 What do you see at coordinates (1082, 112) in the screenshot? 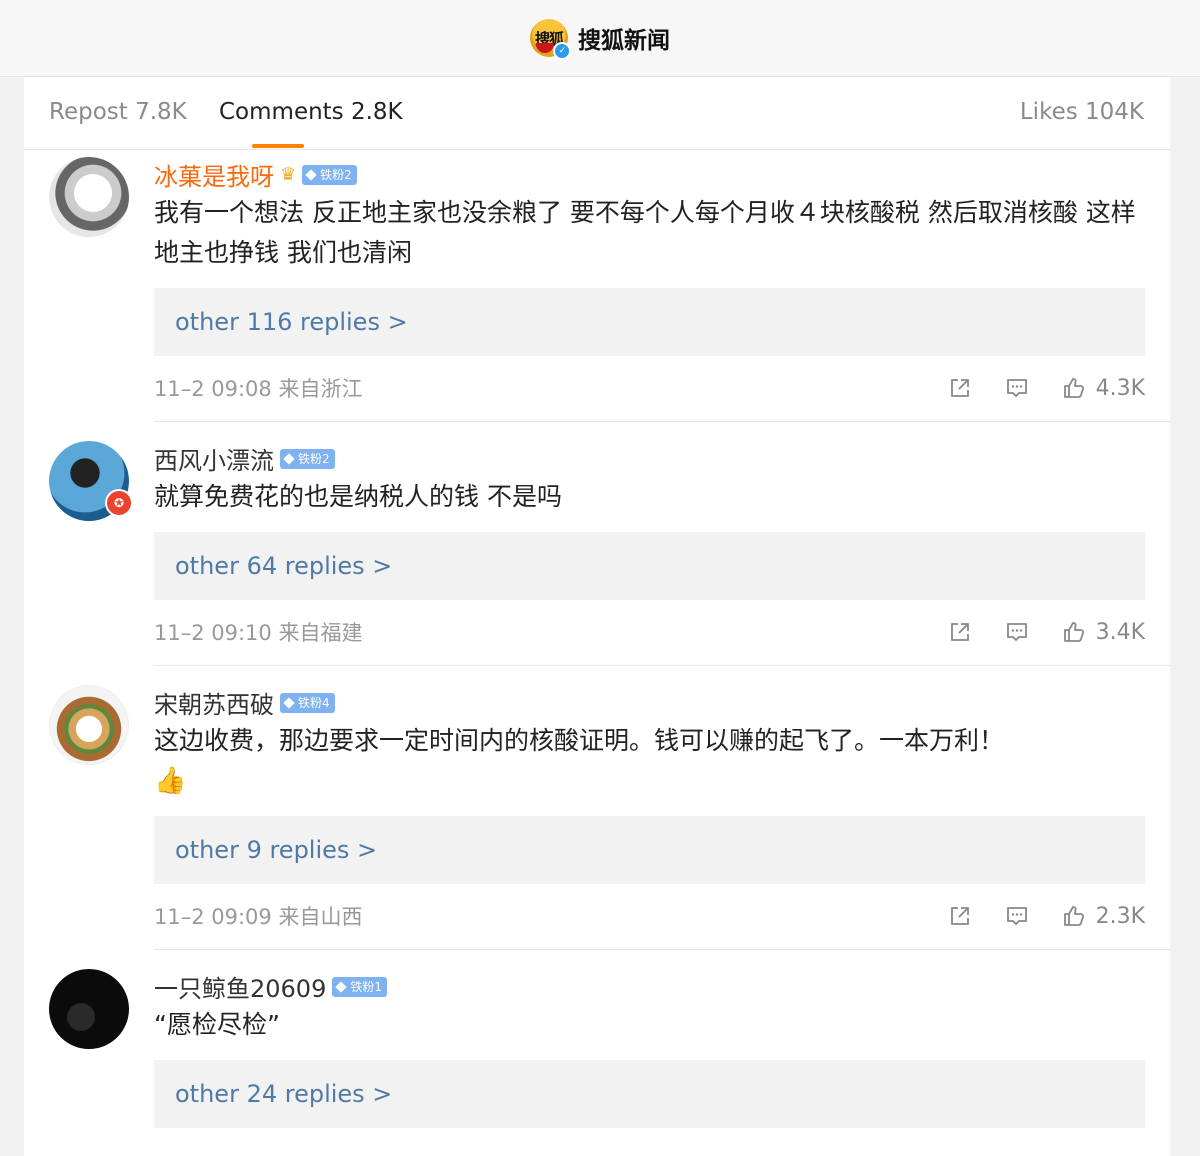
I see `tab-likes: Likes 104K` at bounding box center [1082, 112].